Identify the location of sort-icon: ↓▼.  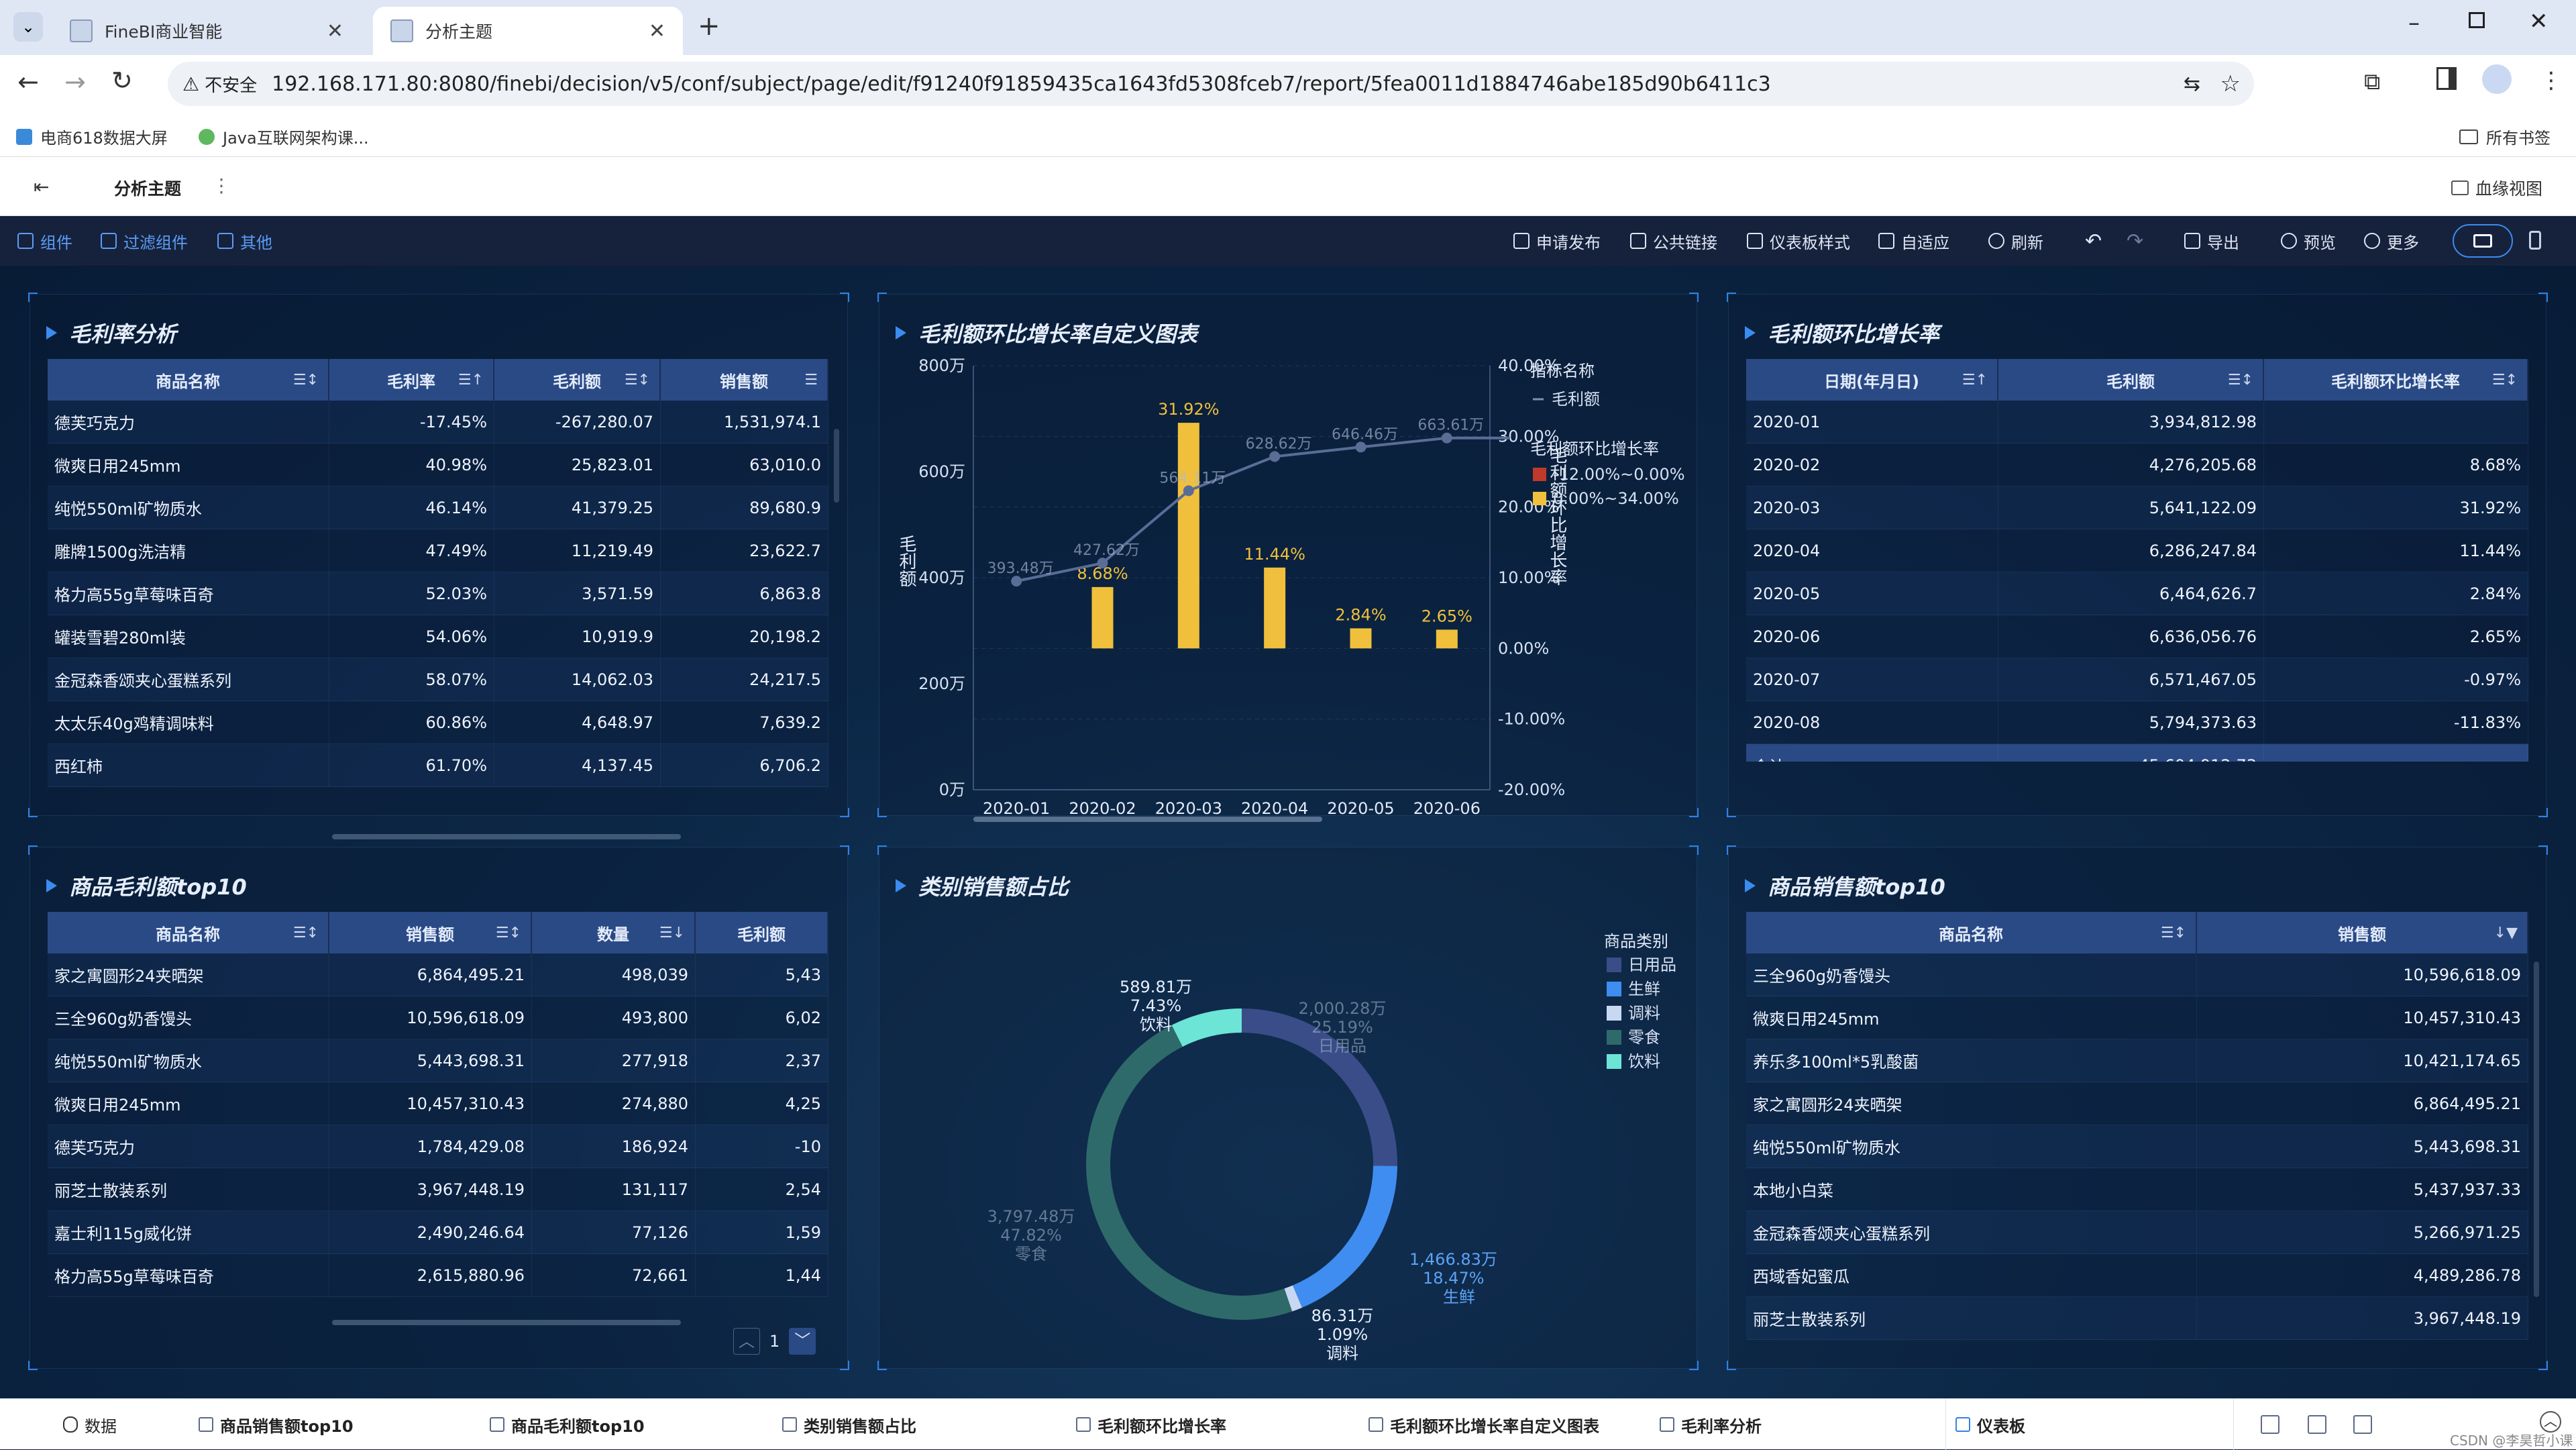
(2506, 933).